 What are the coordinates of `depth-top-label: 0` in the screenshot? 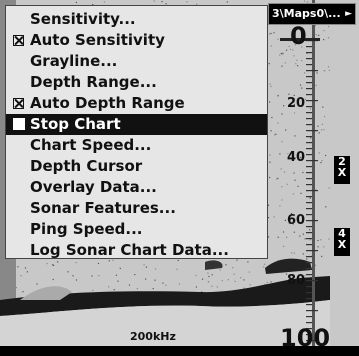 It's located at (298, 36).